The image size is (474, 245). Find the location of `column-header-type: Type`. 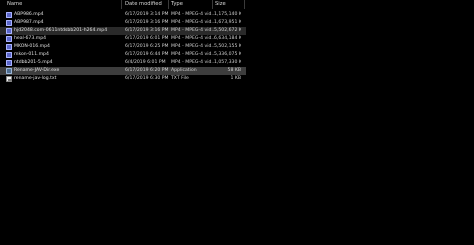

column-header-type: Type is located at coordinates (190, 4).